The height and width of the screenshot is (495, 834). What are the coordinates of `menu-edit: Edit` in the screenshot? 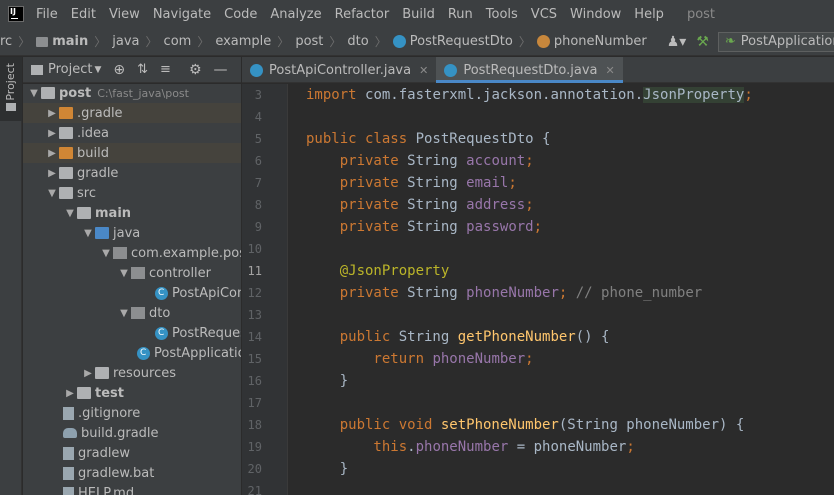 It's located at (83, 14).